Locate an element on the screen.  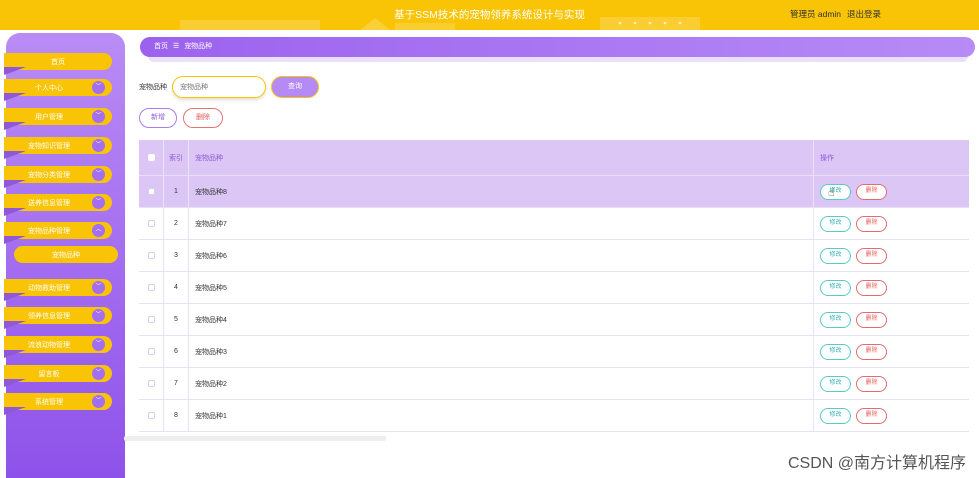
sidebar-item-label: 留言板 is located at coordinates (49, 374).